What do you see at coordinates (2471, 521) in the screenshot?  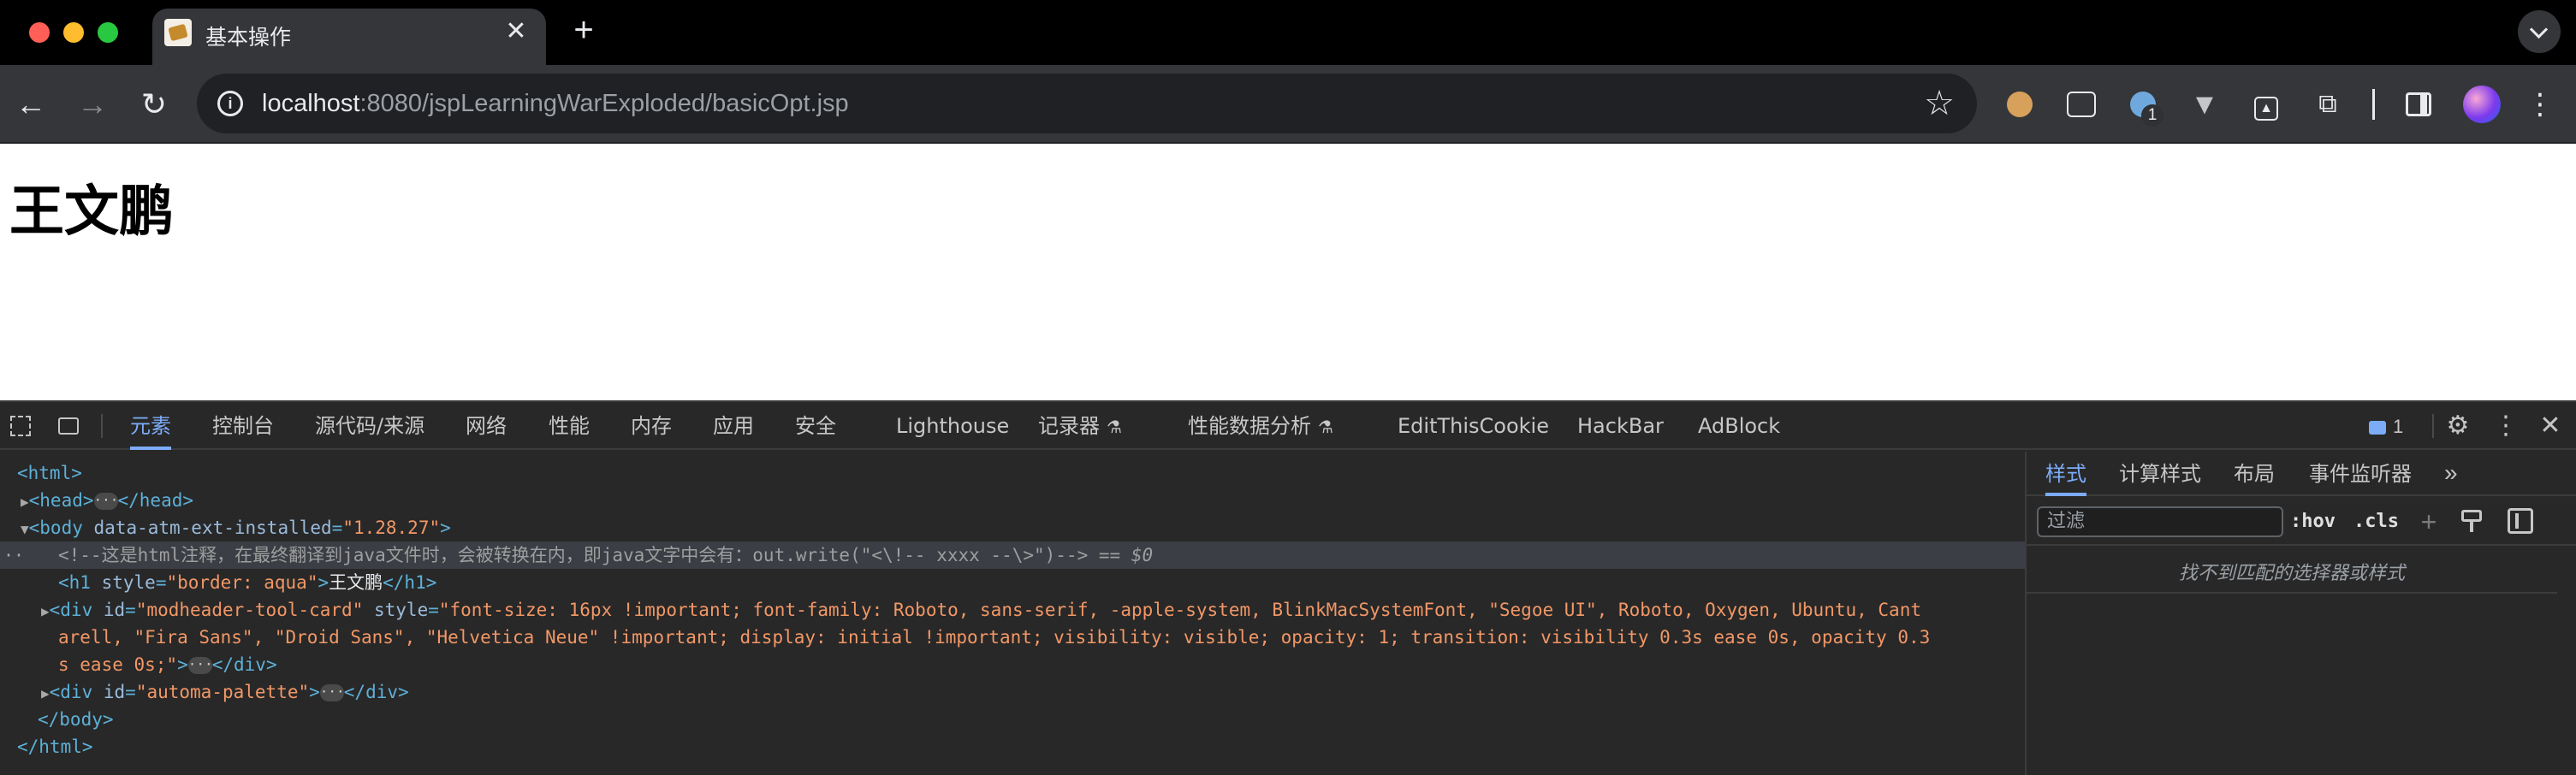 I see `rendering-emulation-icon` at bounding box center [2471, 521].